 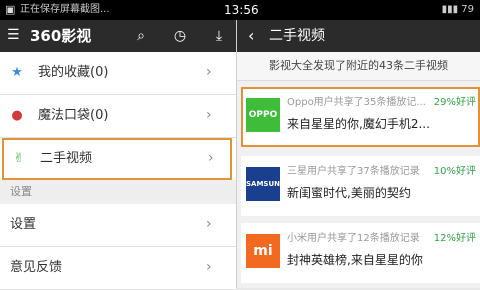 I want to click on star-icon: ★, so click(x=17, y=72).